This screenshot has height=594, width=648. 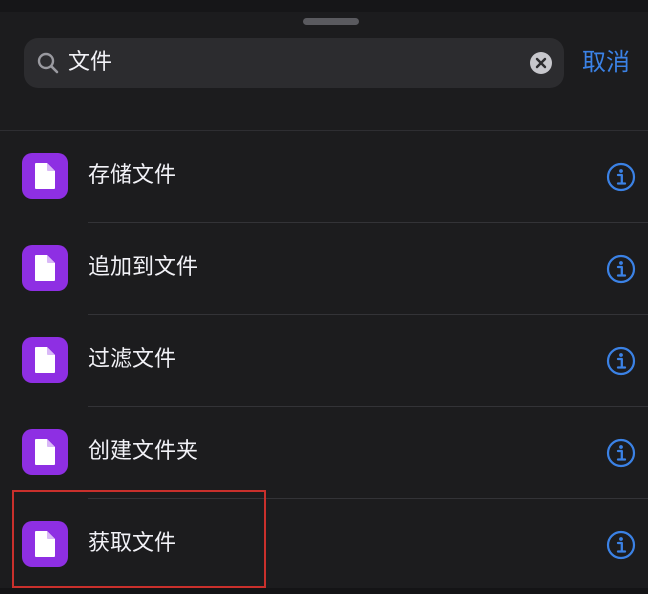 I want to click on list-item-label: 过滤文件, so click(x=132, y=359).